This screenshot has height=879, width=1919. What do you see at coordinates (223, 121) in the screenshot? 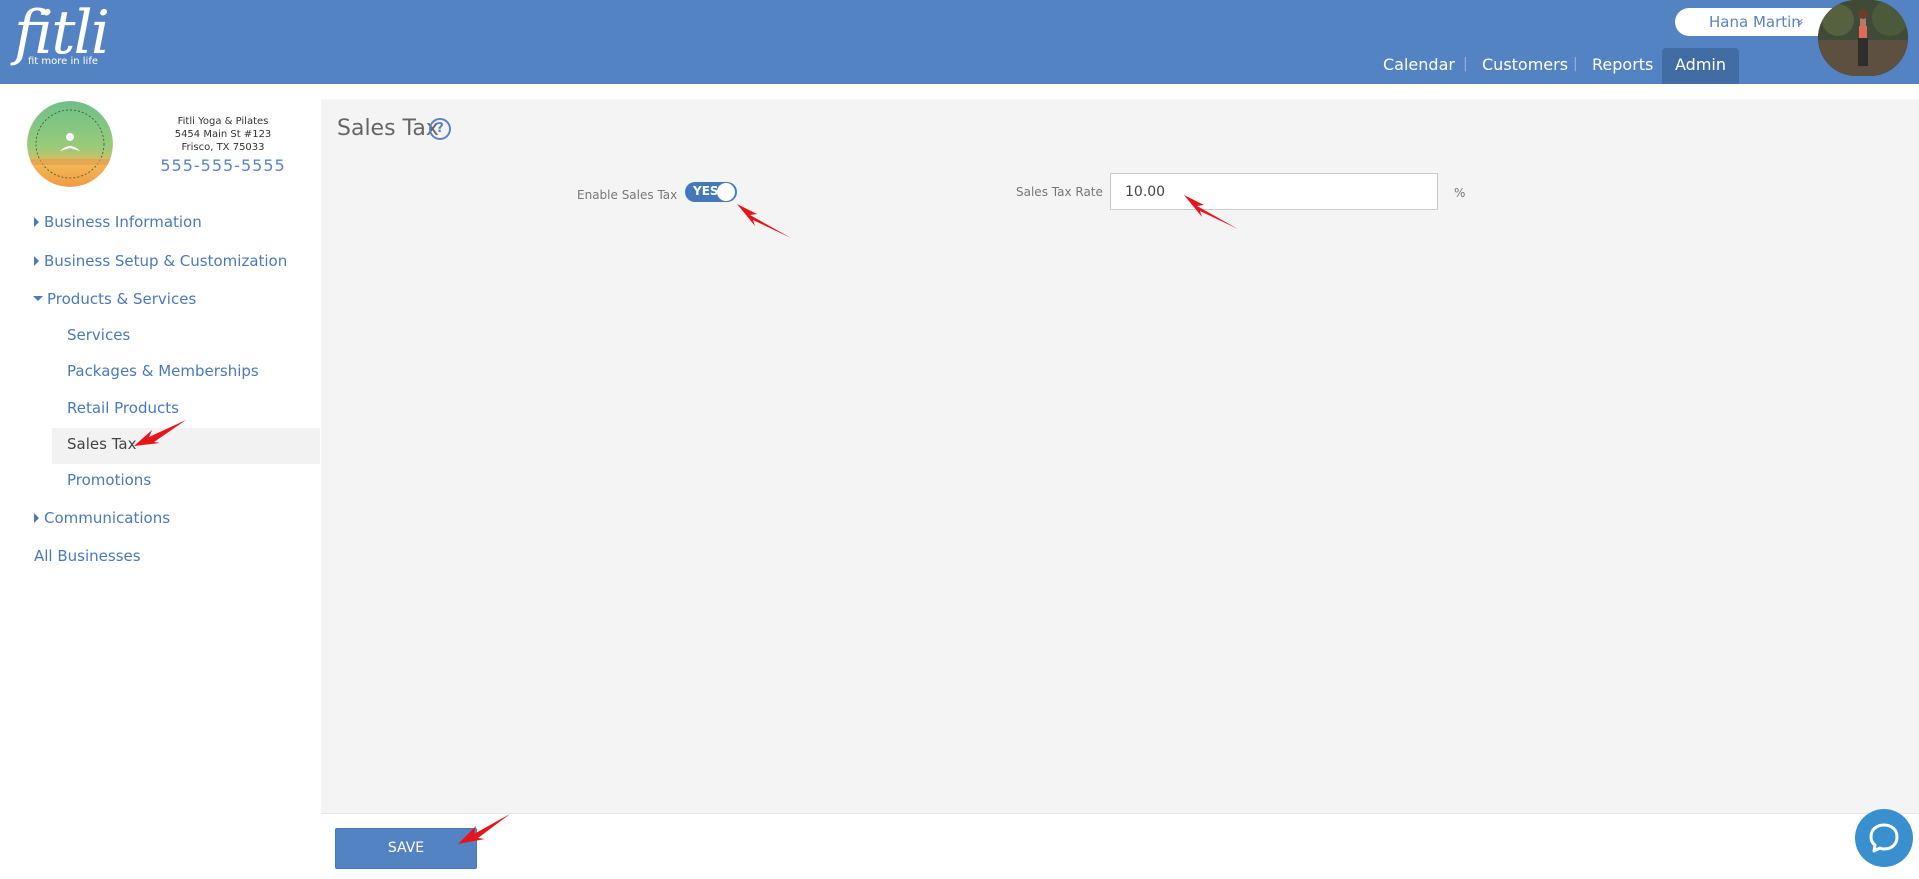
I see `business-name: Fitli Yoga & Pilates` at bounding box center [223, 121].